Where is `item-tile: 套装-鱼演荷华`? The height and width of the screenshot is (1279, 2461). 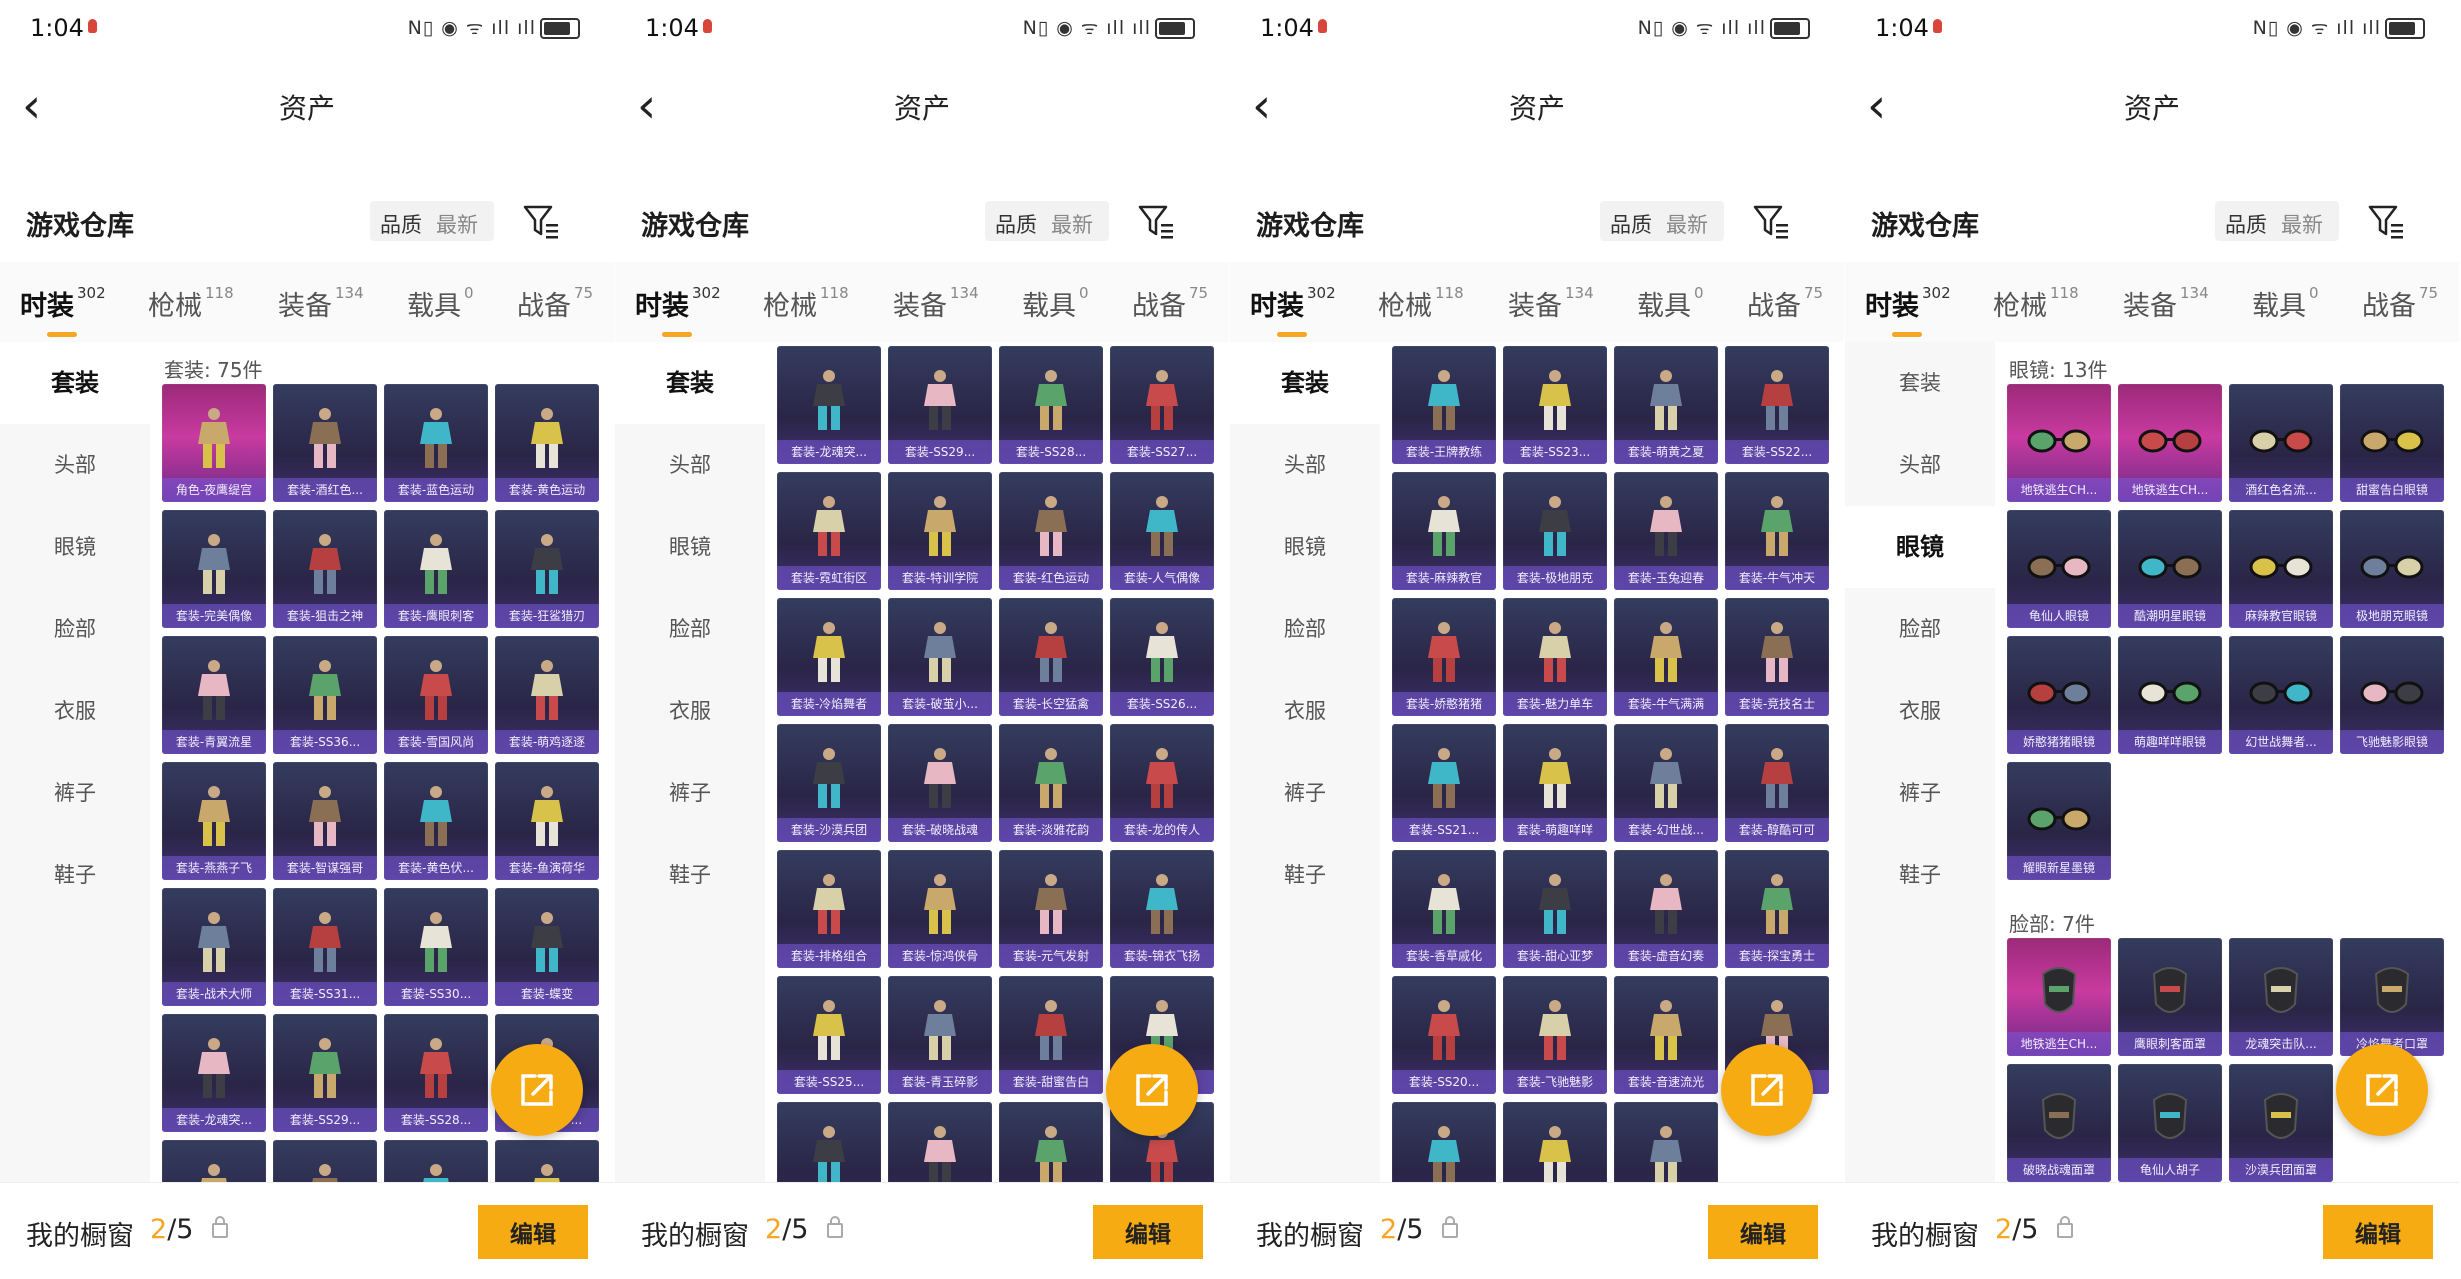
item-tile: 套装-鱼演荷华 is located at coordinates (547, 821).